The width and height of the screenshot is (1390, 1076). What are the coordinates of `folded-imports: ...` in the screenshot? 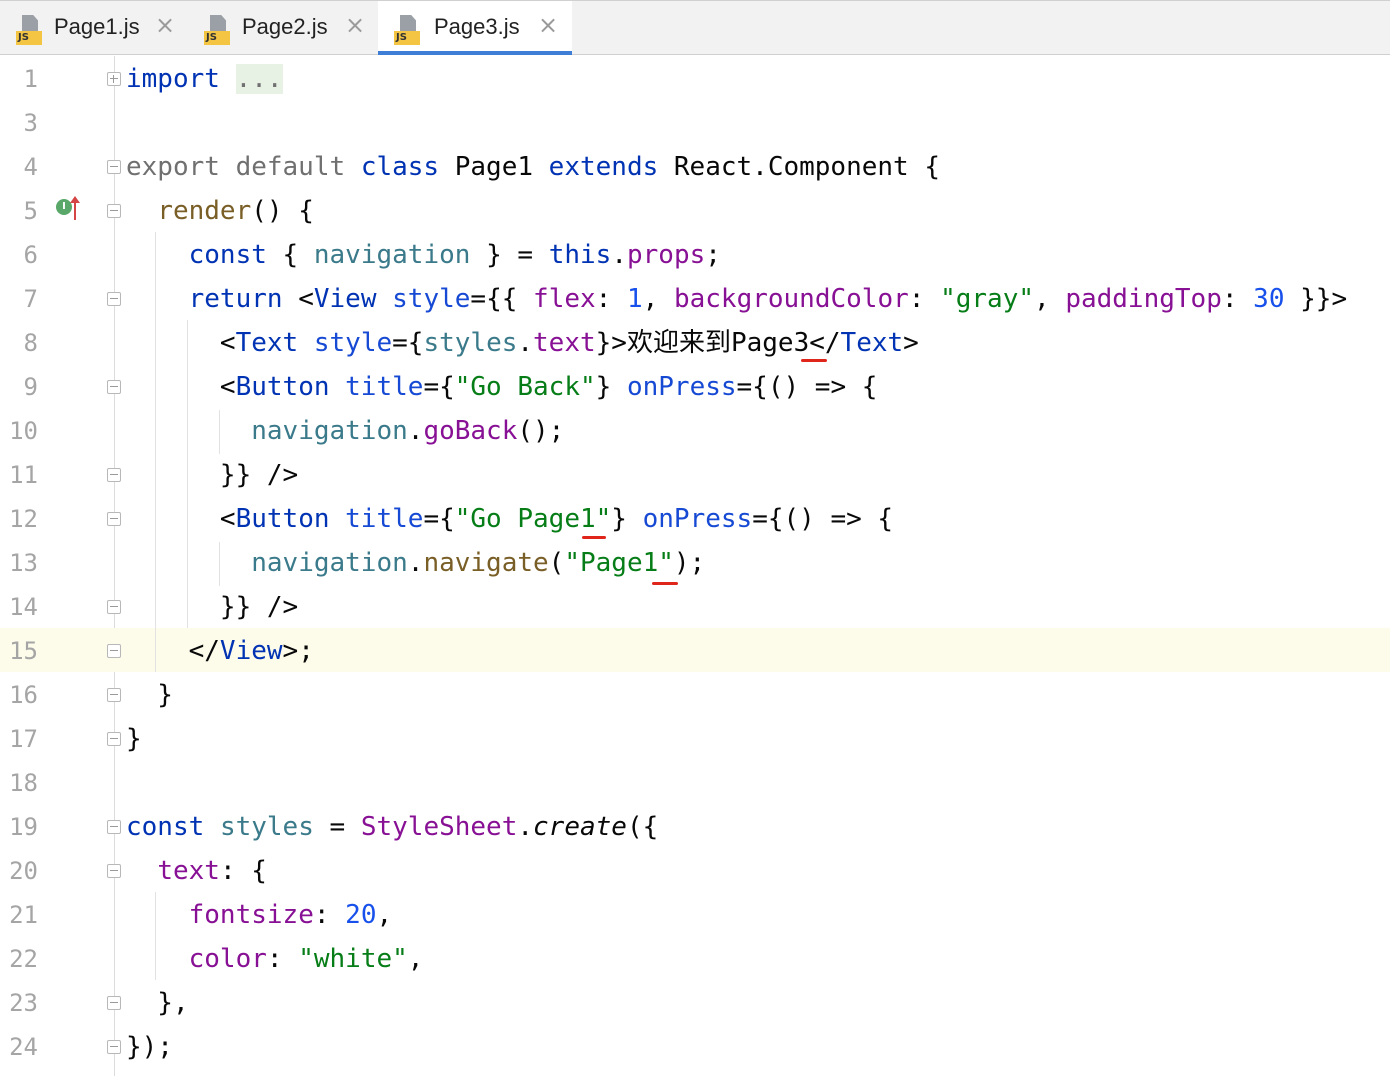 It's located at (259, 79).